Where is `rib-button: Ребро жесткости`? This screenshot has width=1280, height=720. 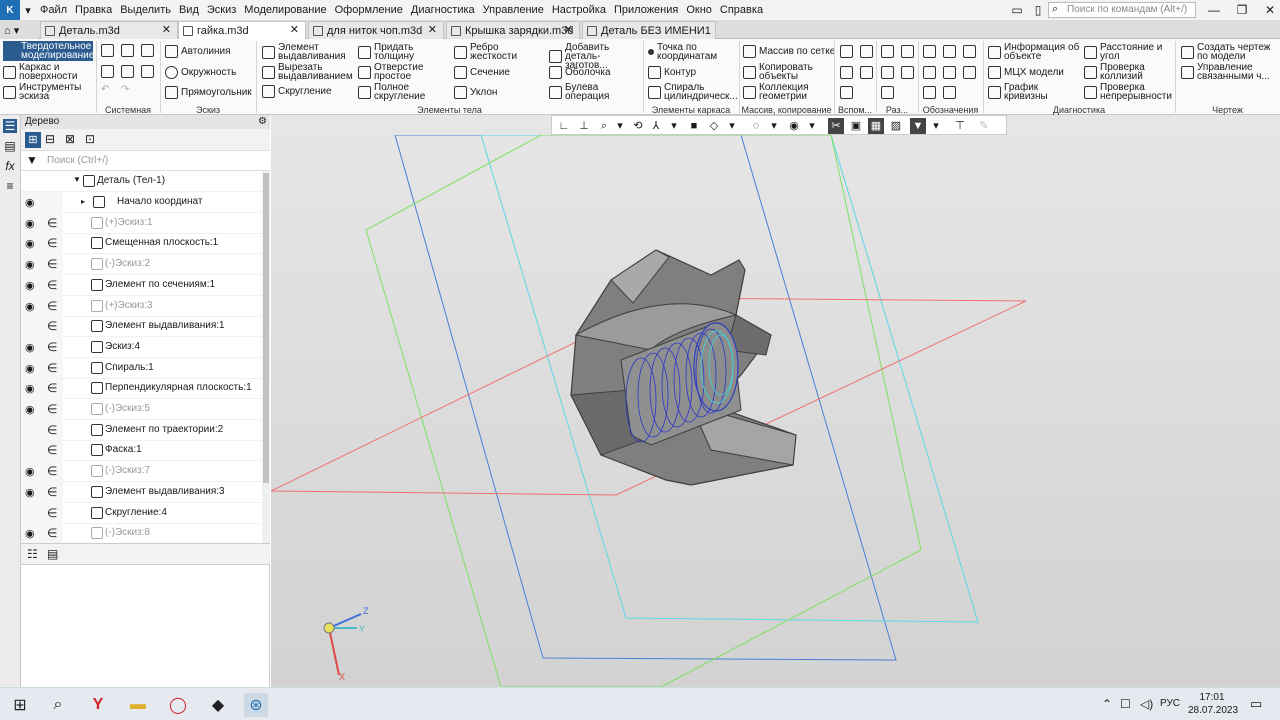
rib-button: Ребро жесткости is located at coordinates (485, 52).